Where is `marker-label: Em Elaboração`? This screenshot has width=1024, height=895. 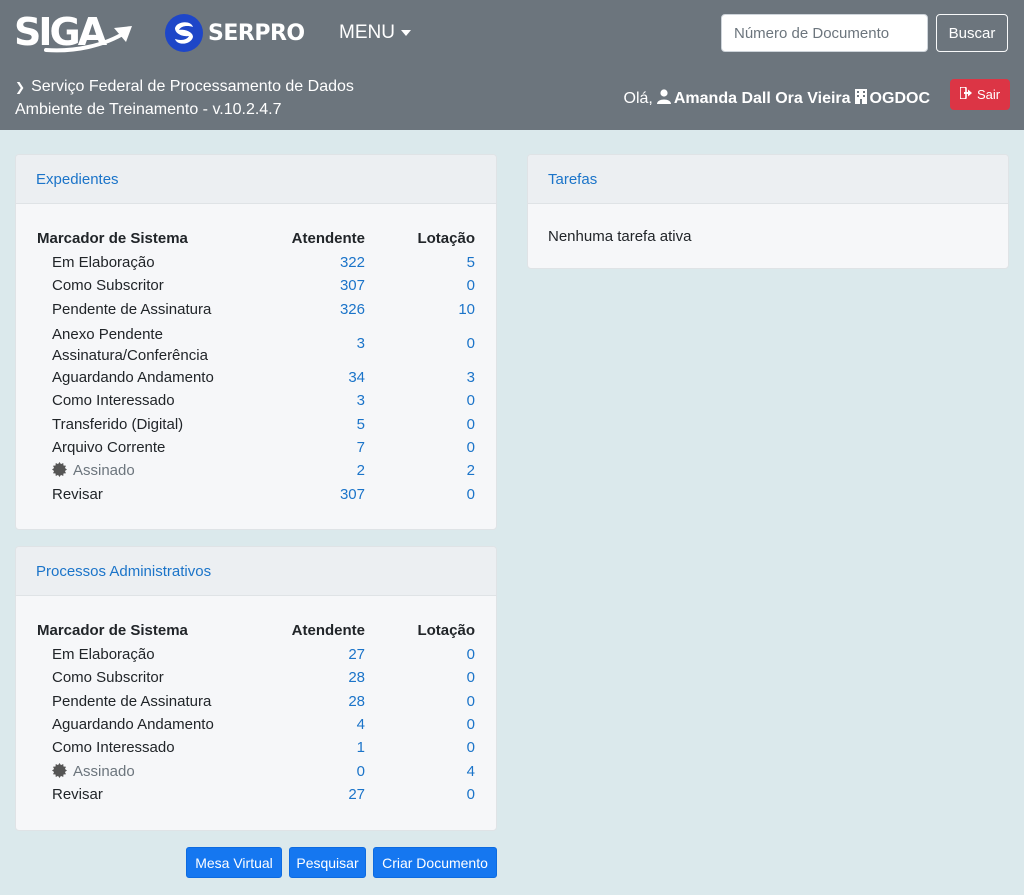 marker-label: Em Elaboração is located at coordinates (103, 655).